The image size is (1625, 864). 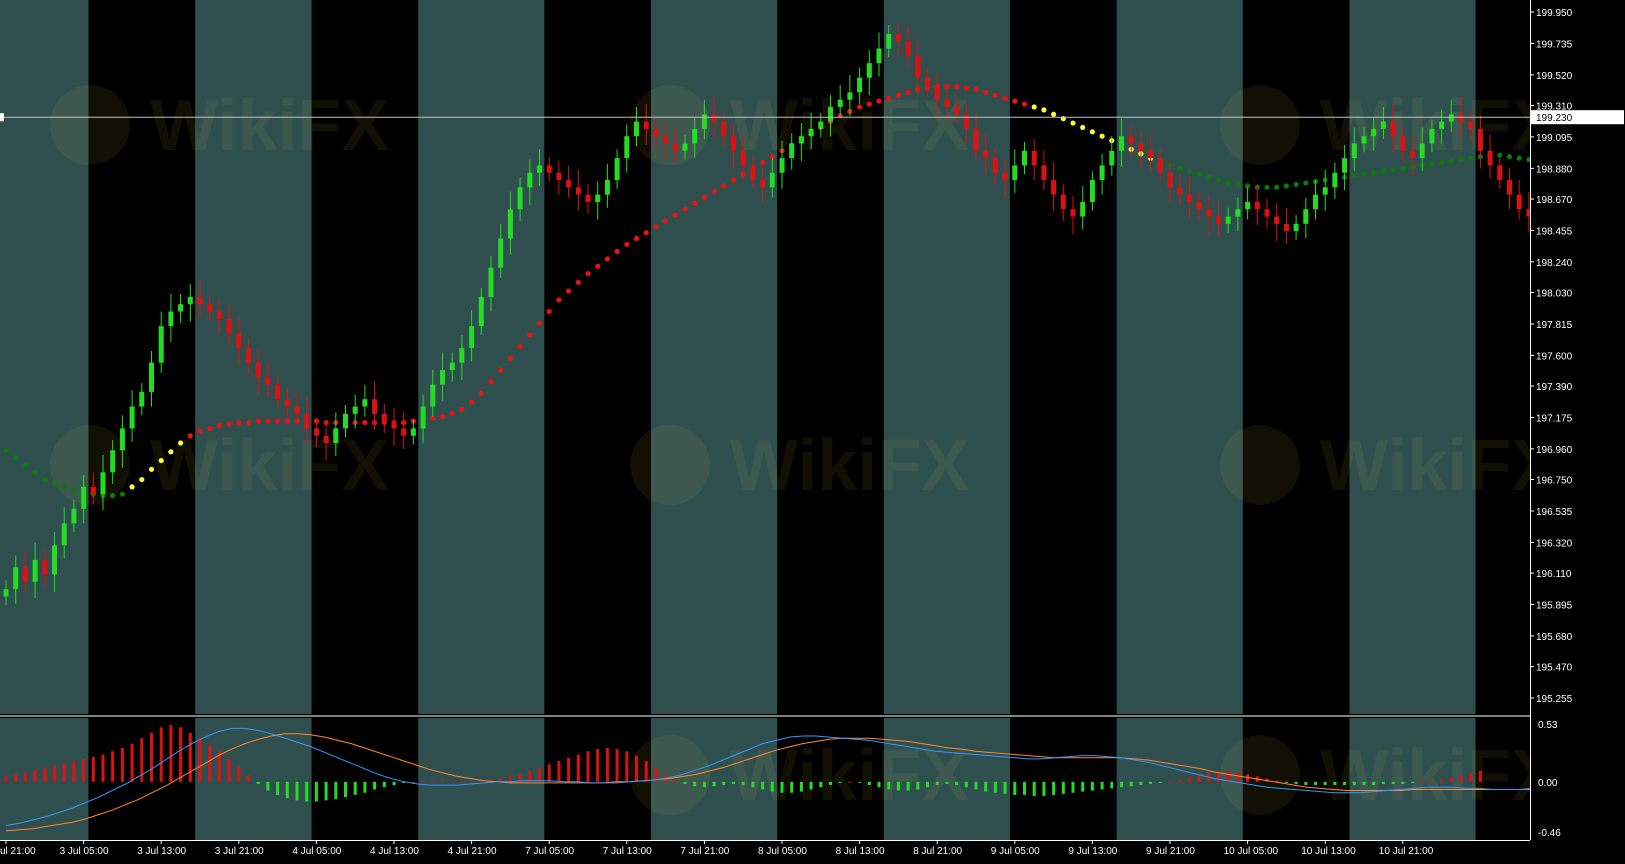 What do you see at coordinates (1170, 851) in the screenshot?
I see `time-tick-label: 9 Jul 21:00` at bounding box center [1170, 851].